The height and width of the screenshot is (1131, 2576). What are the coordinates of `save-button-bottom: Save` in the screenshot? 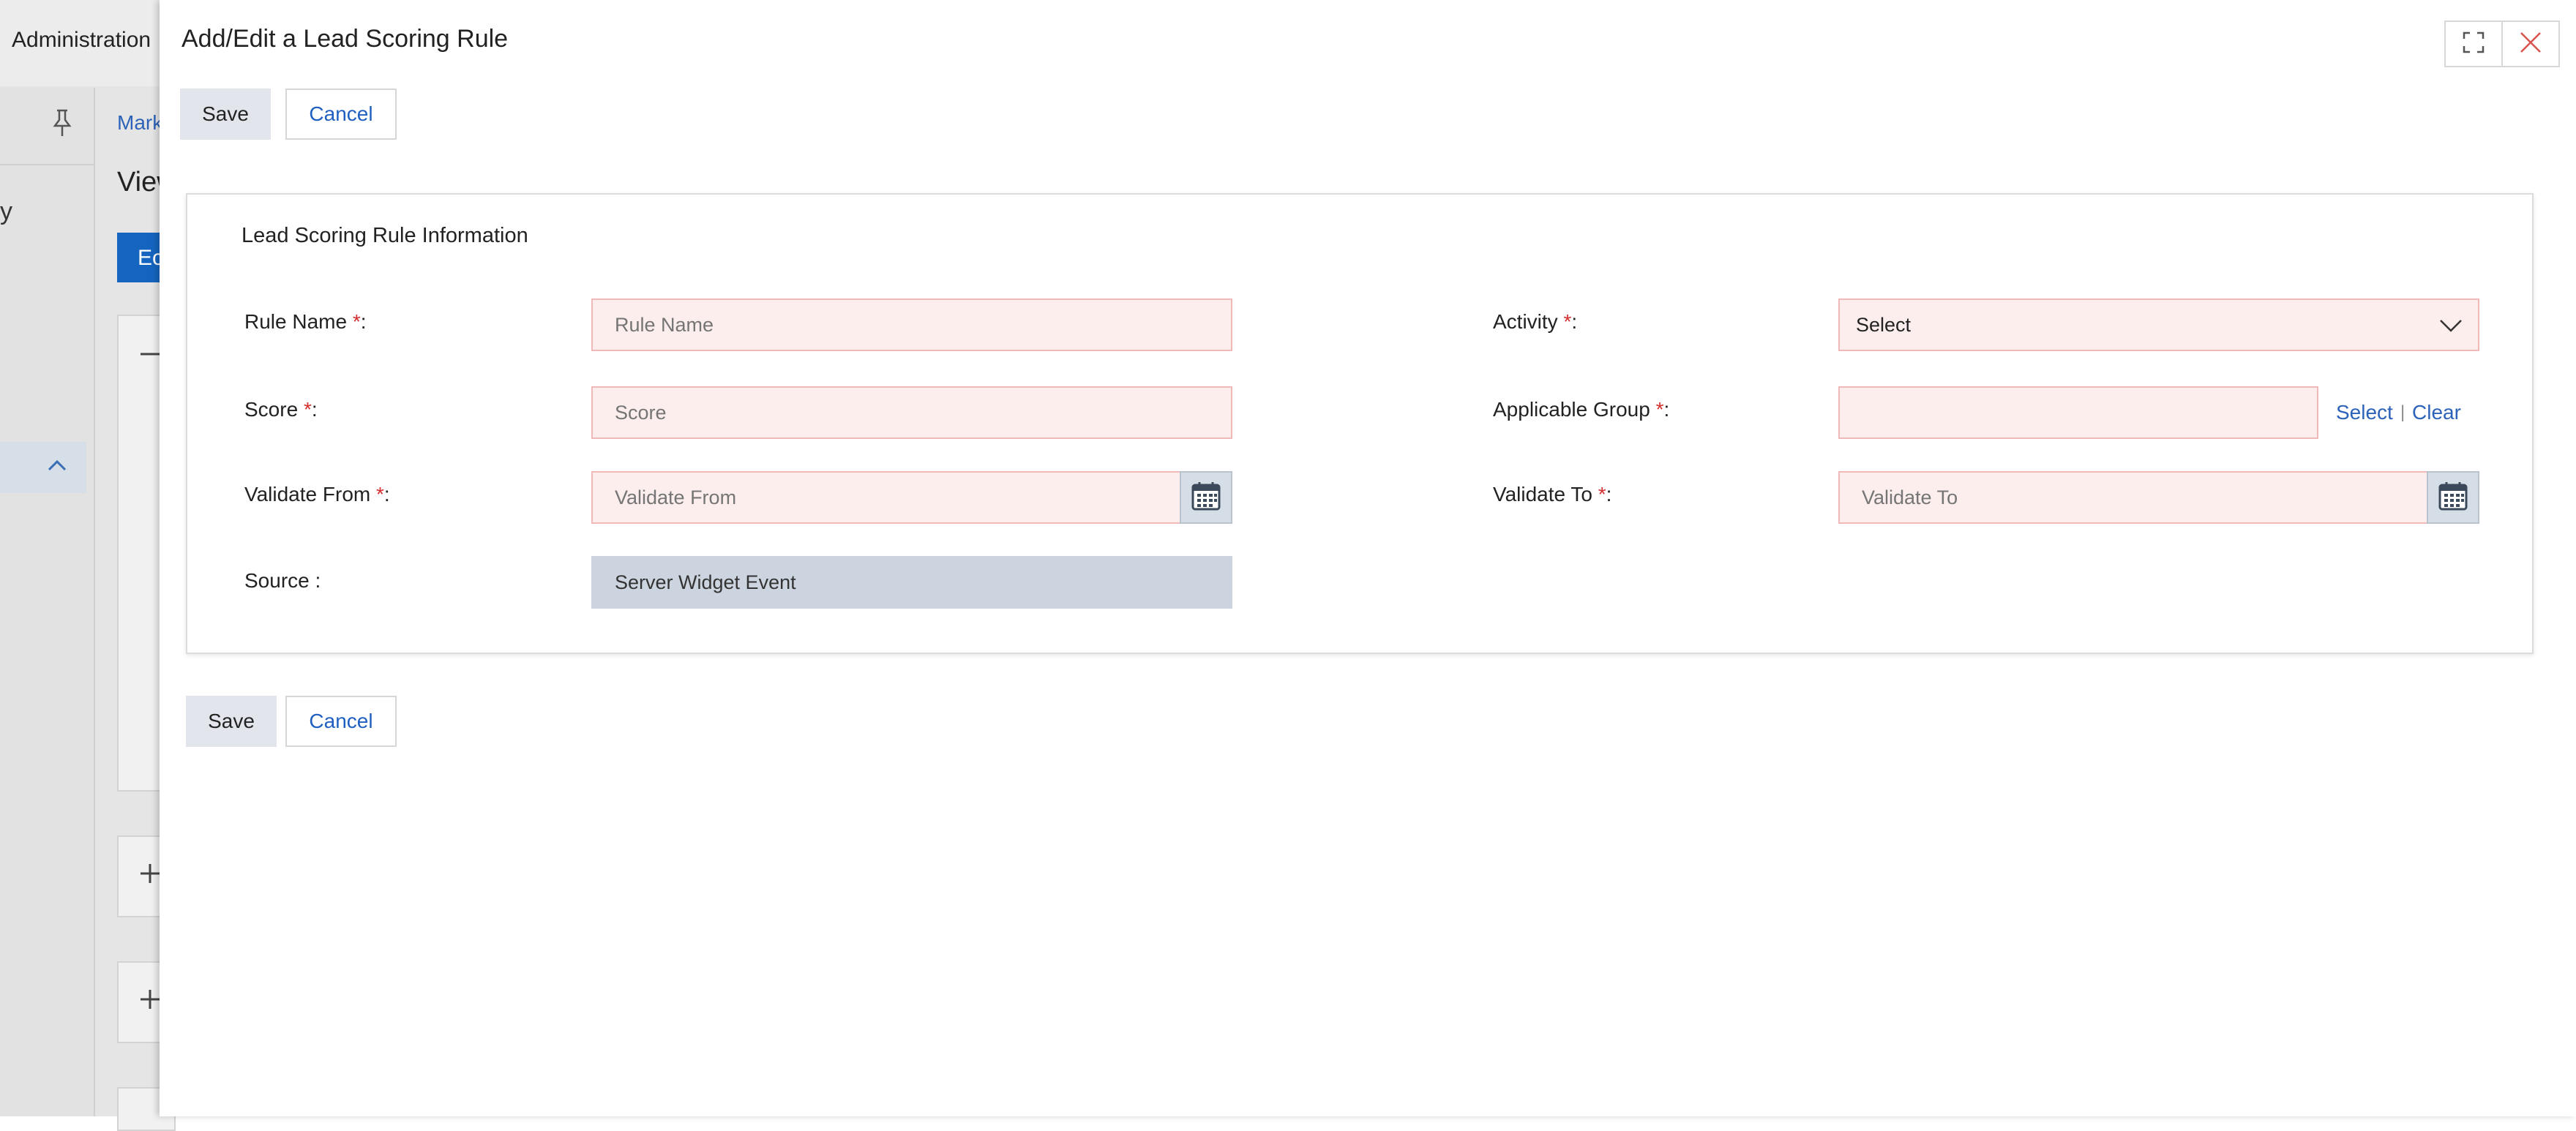 It's located at (231, 721).